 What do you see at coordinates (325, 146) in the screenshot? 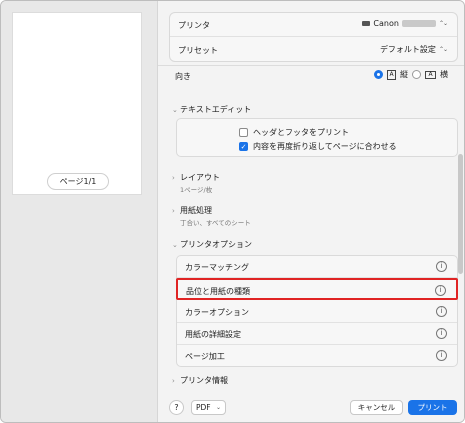
I see `rewrap-label: 内容を再度折り返してページに合わせる` at bounding box center [325, 146].